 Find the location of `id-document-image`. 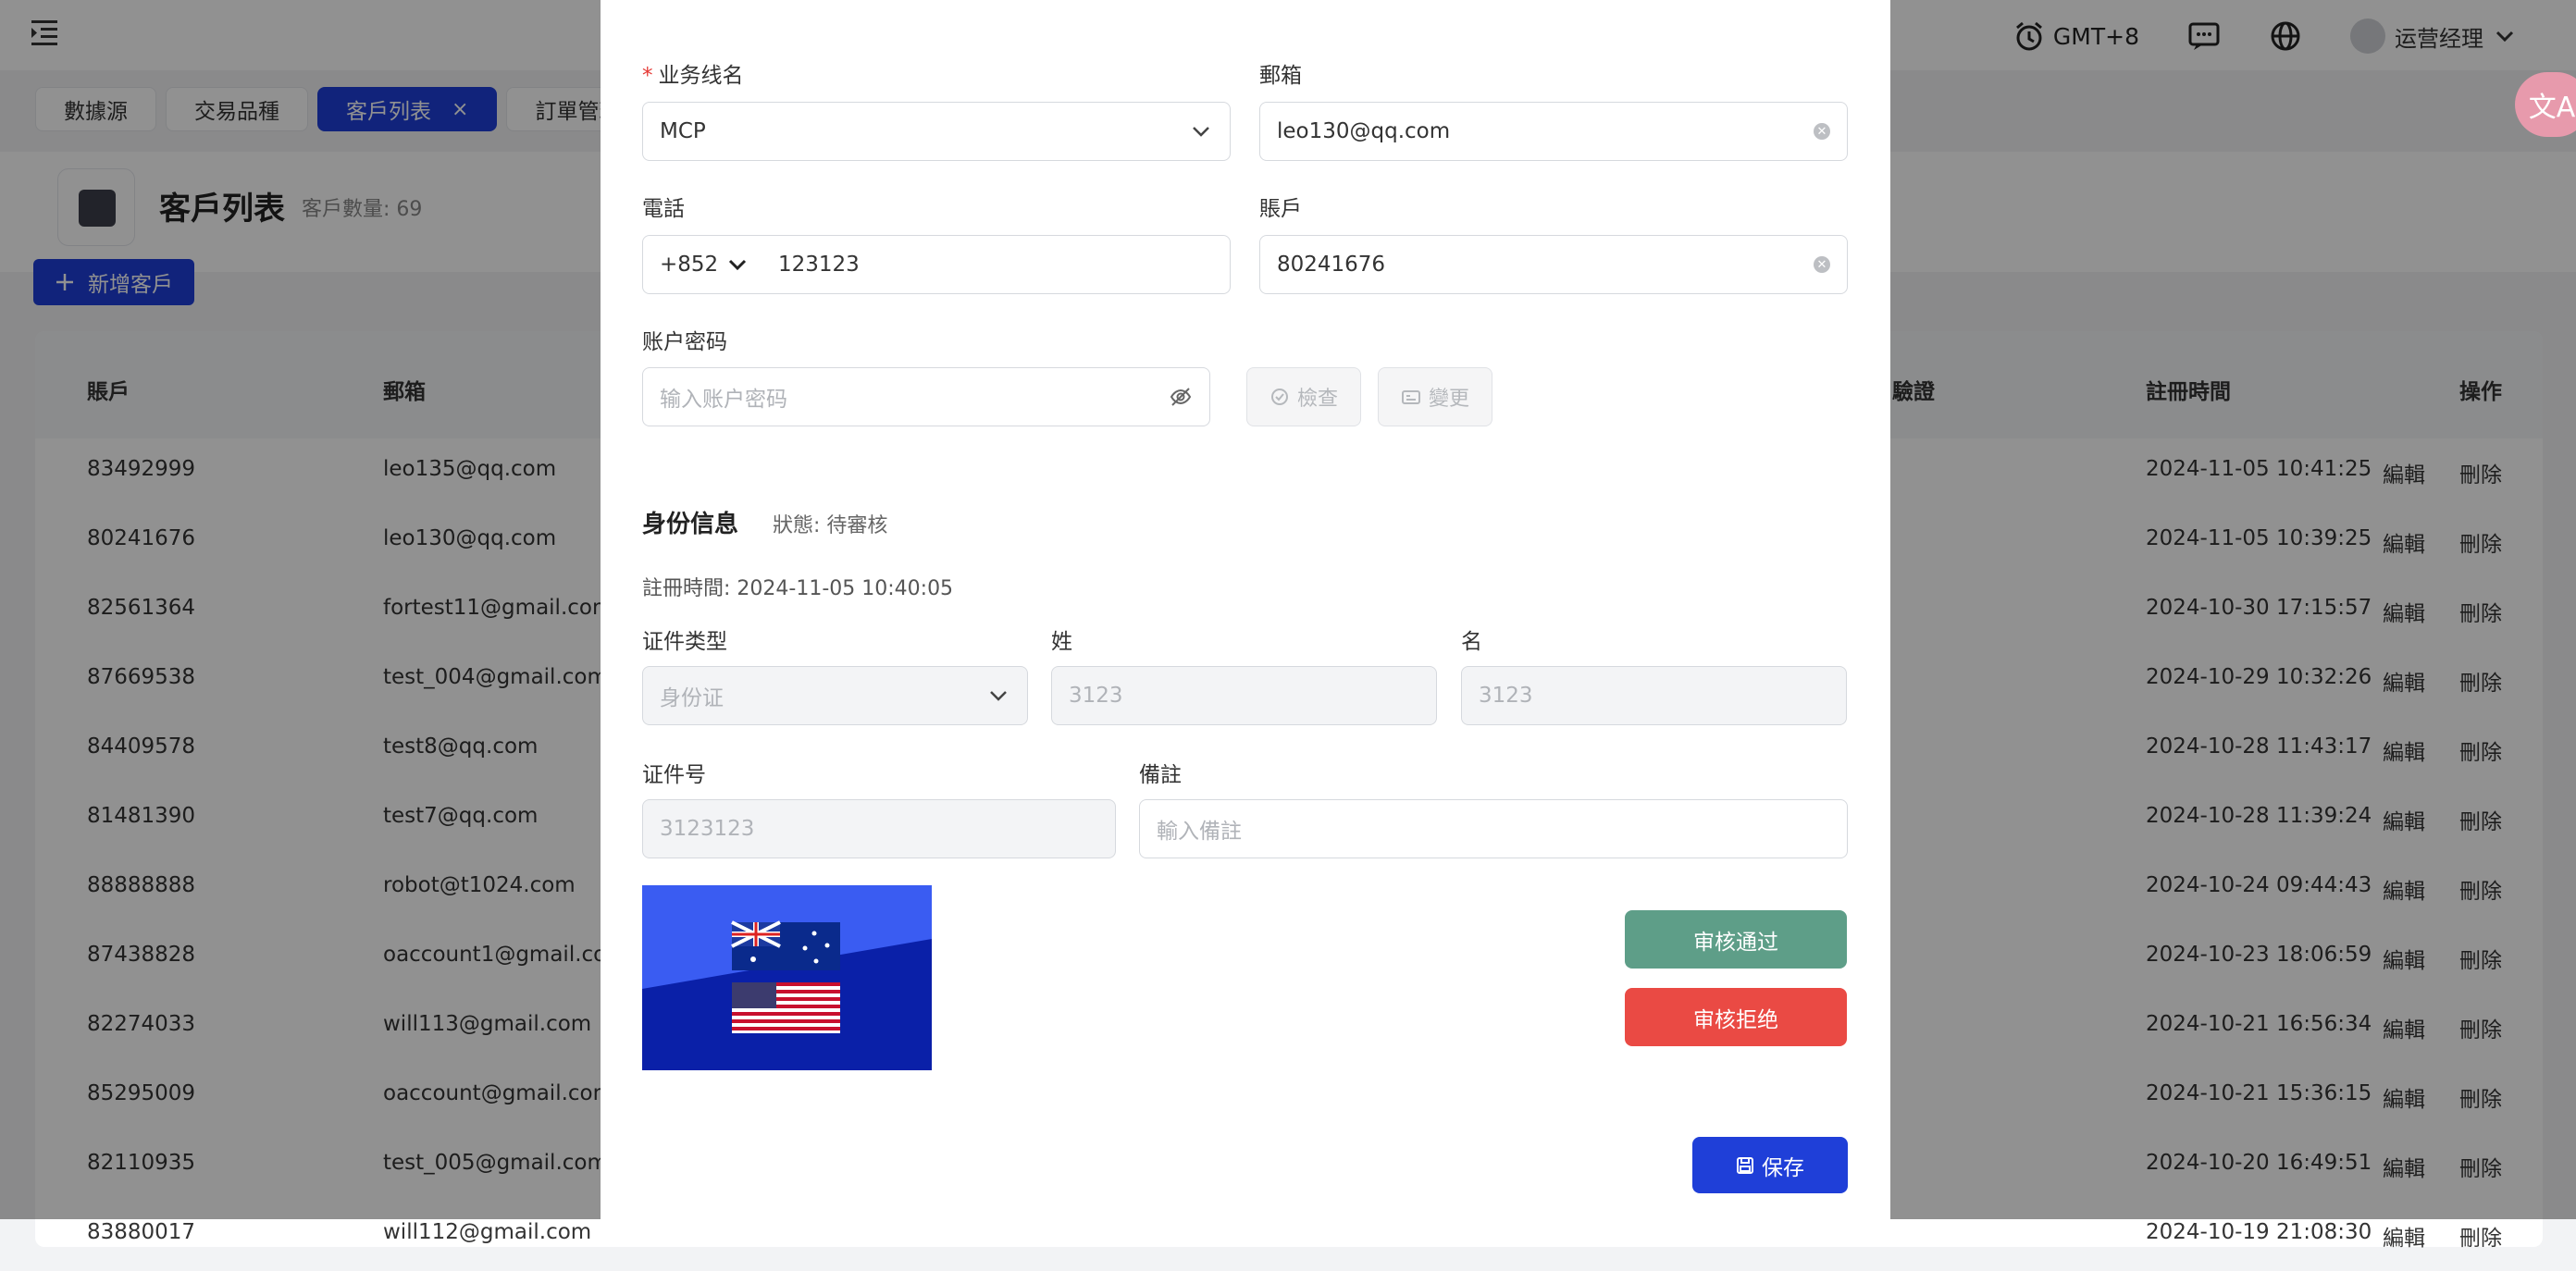

id-document-image is located at coordinates (787, 978).